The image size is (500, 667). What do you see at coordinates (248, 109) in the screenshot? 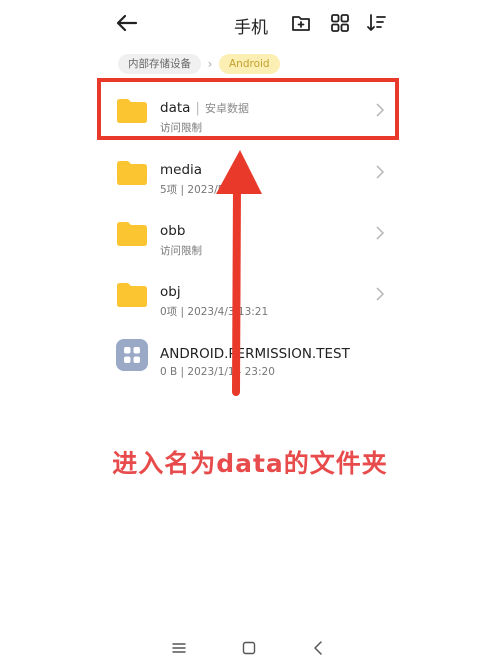
I see `highlight-box` at bounding box center [248, 109].